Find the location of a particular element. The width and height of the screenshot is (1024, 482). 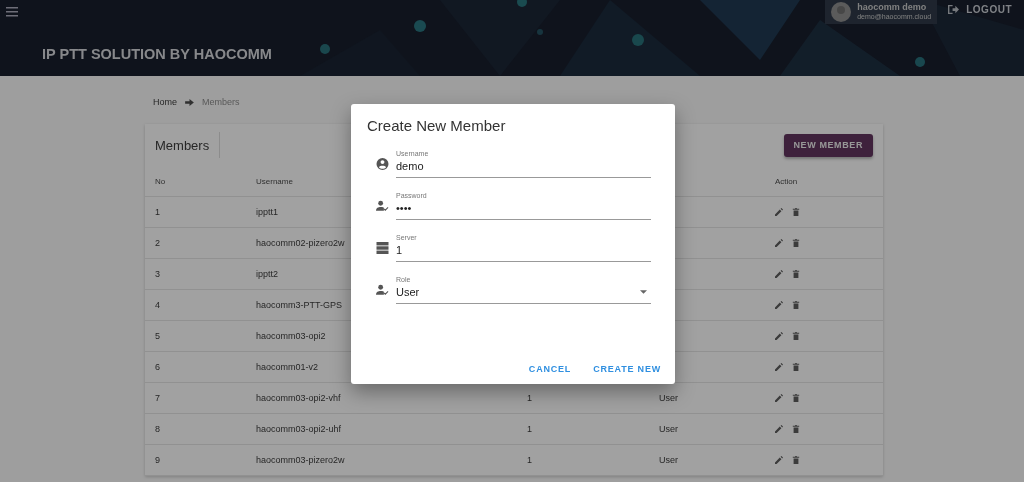

field-value: •••• is located at coordinates (404, 208).